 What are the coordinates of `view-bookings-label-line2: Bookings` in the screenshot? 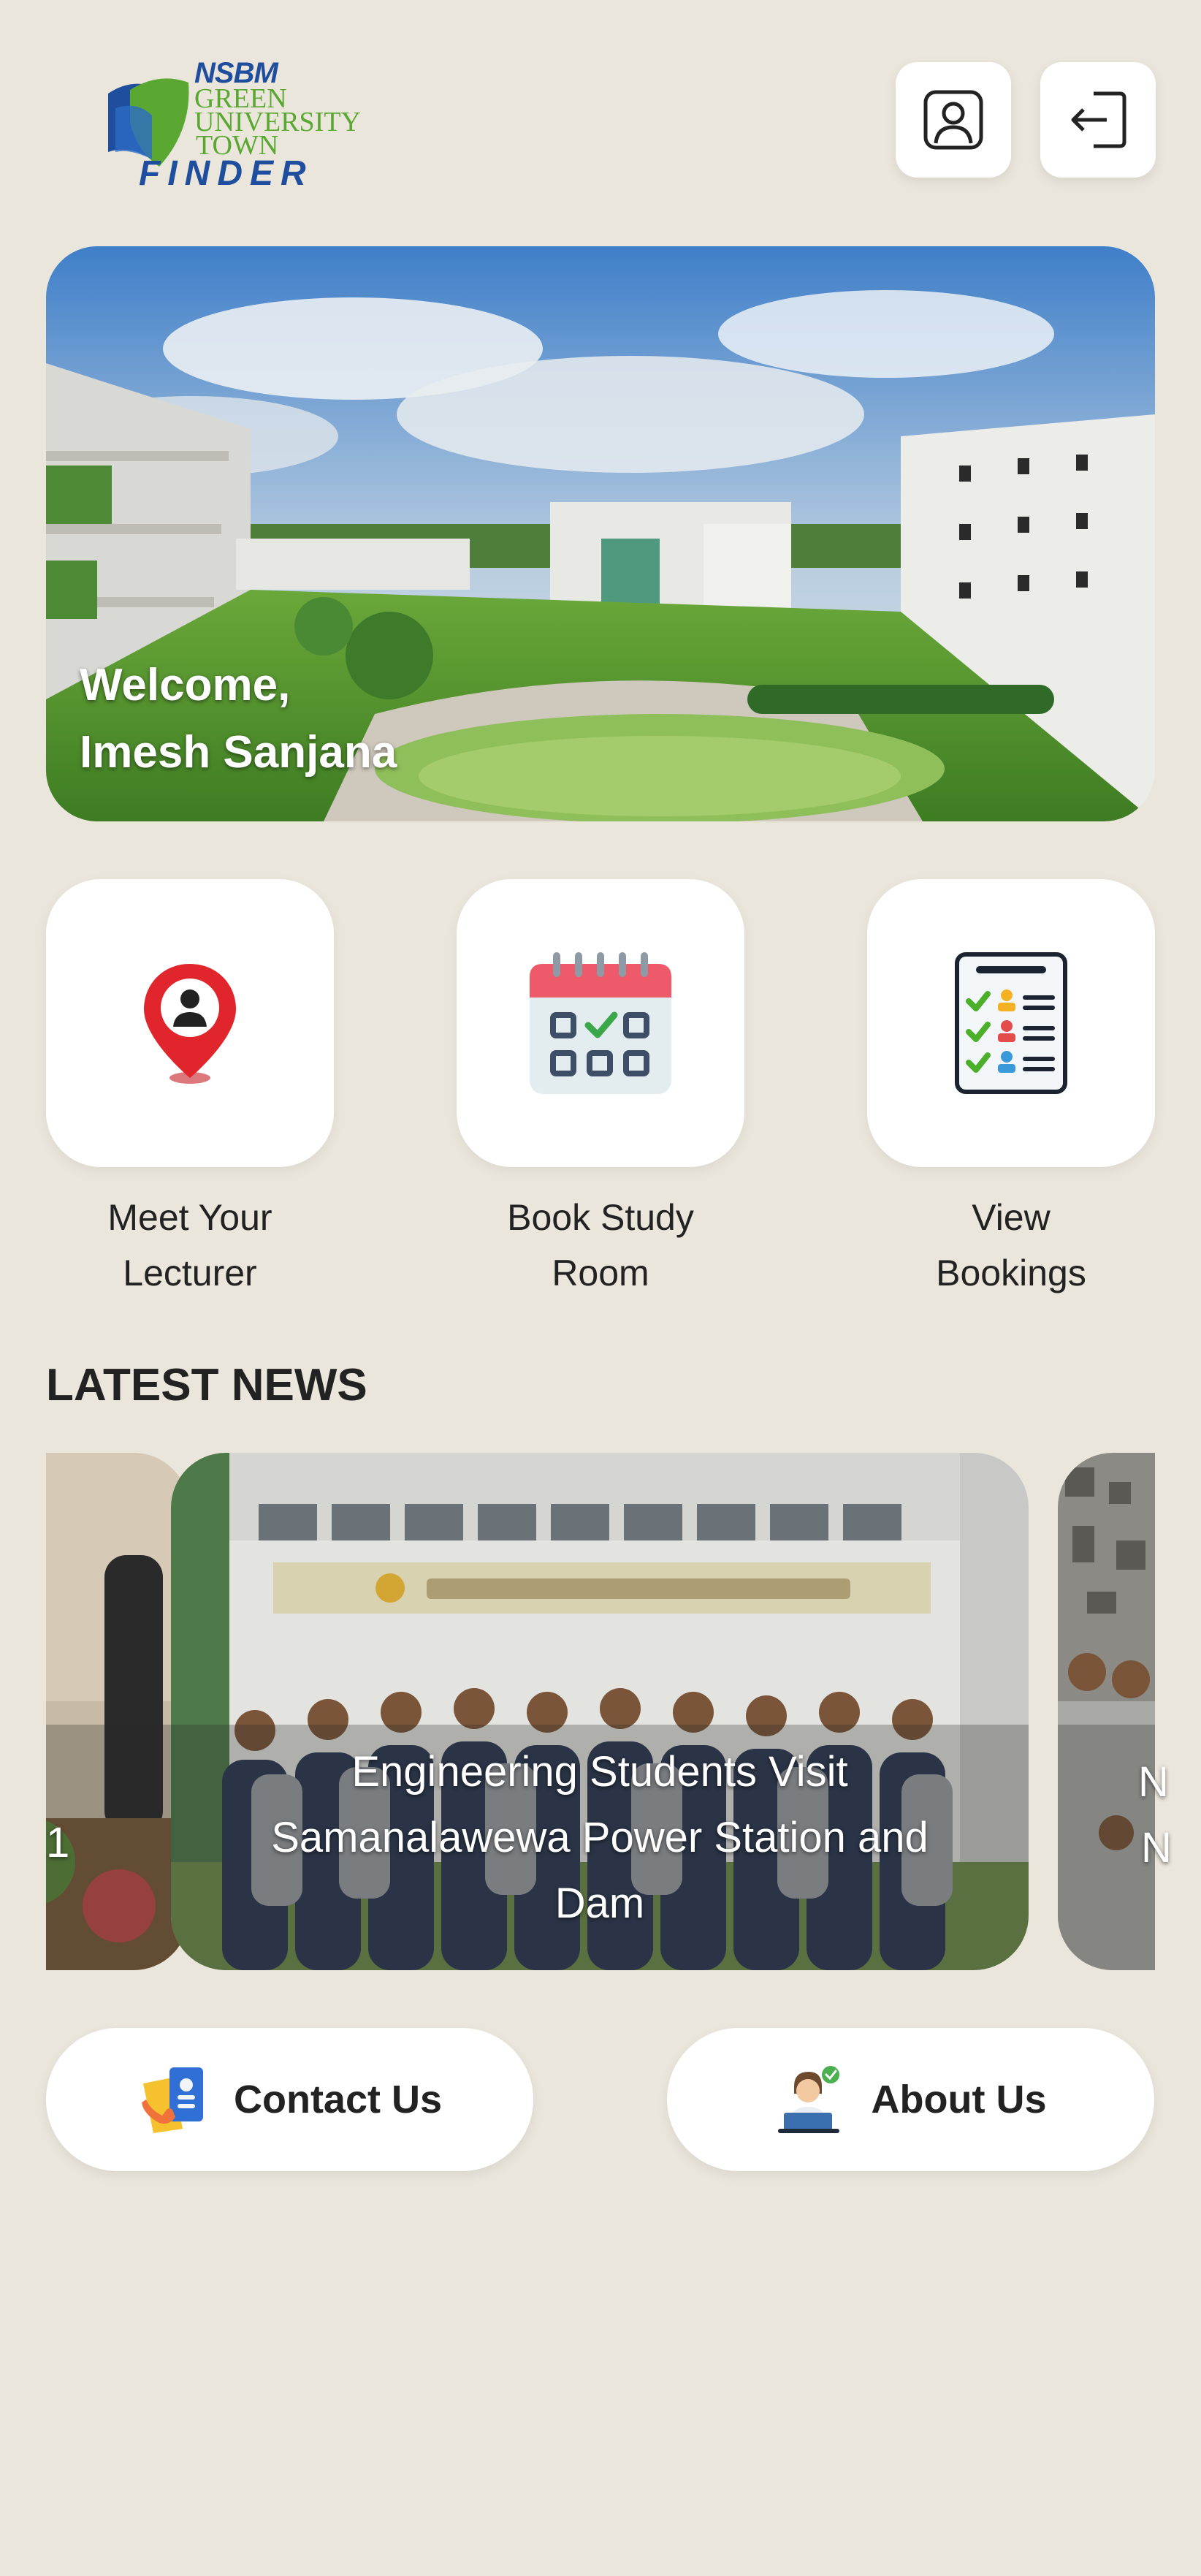 It's located at (1011, 1273).